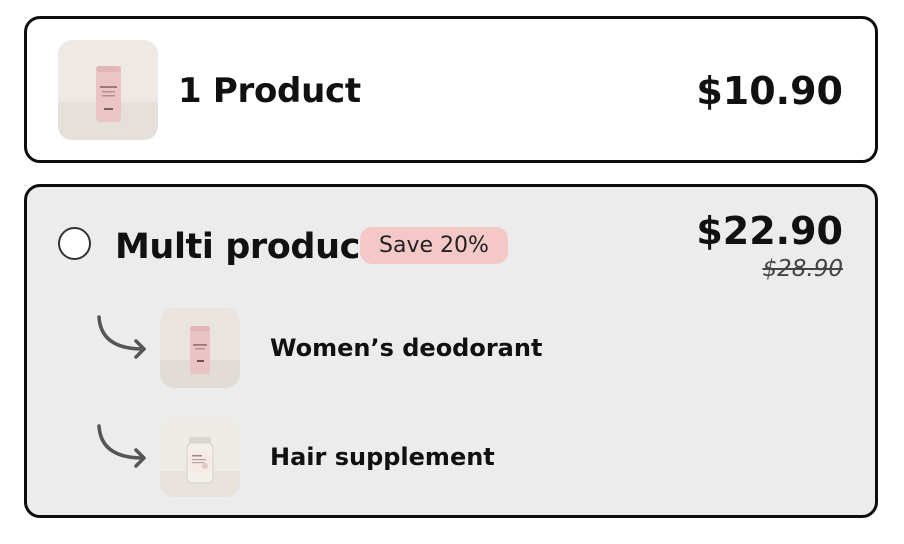 The height and width of the screenshot is (544, 904). I want to click on option-price: $22.90, so click(769, 231).